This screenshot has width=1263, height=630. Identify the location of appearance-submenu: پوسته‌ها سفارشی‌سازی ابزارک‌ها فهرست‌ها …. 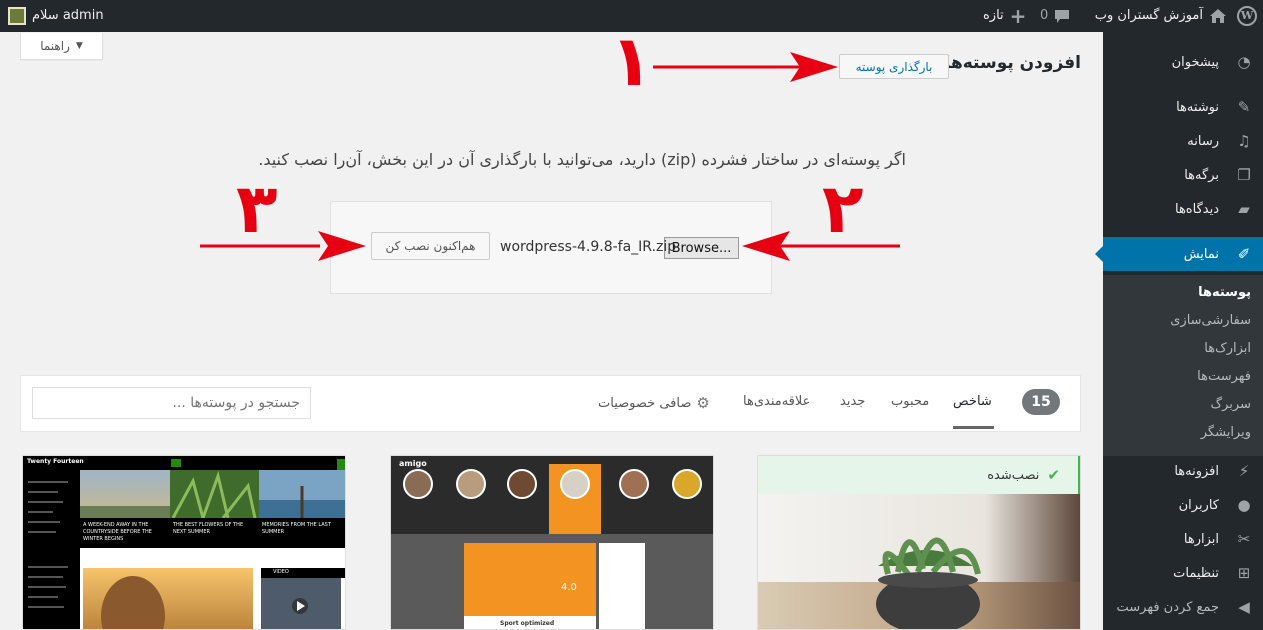
(1183, 365).